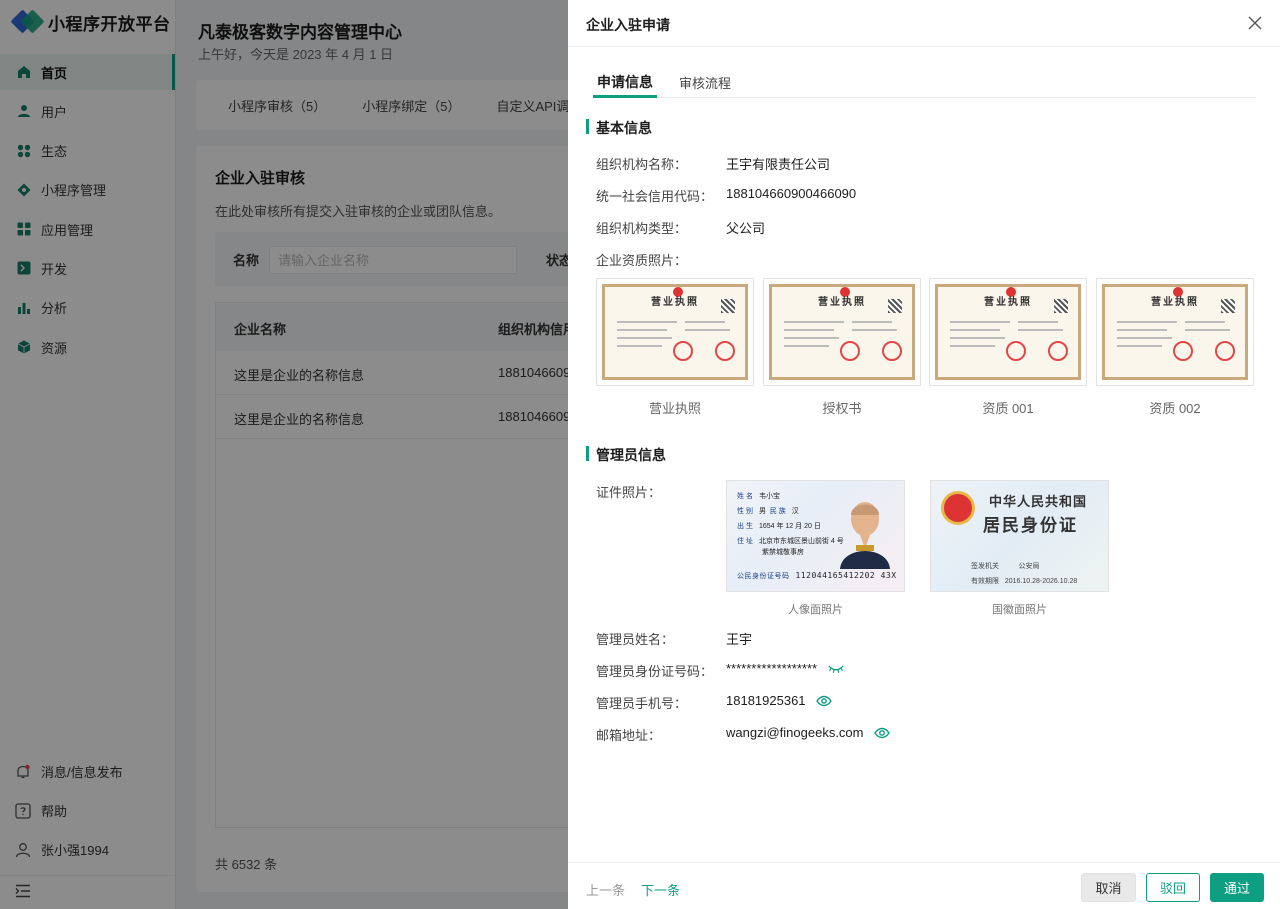  I want to click on admin-phone-label: 管理员手机号：, so click(642, 703).